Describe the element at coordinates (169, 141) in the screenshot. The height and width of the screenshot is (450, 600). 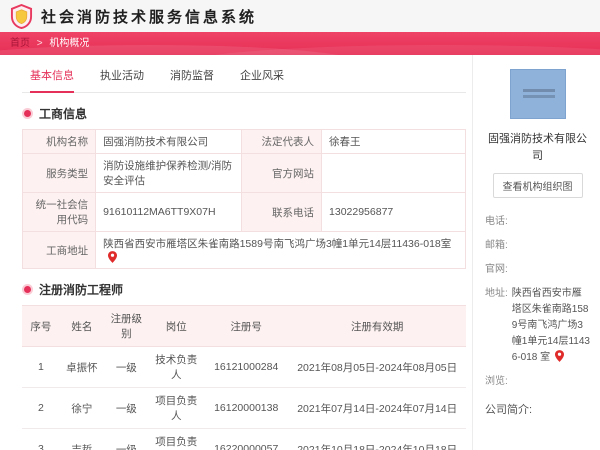
I see `org-name-value: 固强消防技术有限公司` at that location.